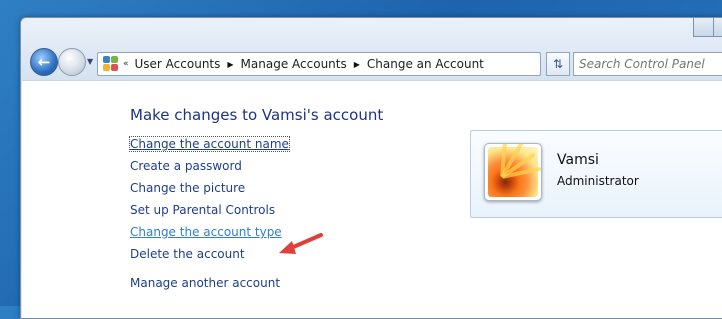  I want to click on red-arrow-icon, so click(301, 243).